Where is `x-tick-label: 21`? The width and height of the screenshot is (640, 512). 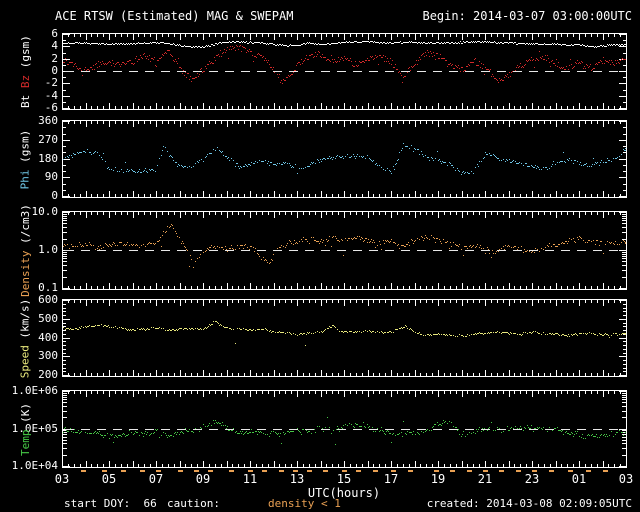 x-tick-label: 21 is located at coordinates (485, 479).